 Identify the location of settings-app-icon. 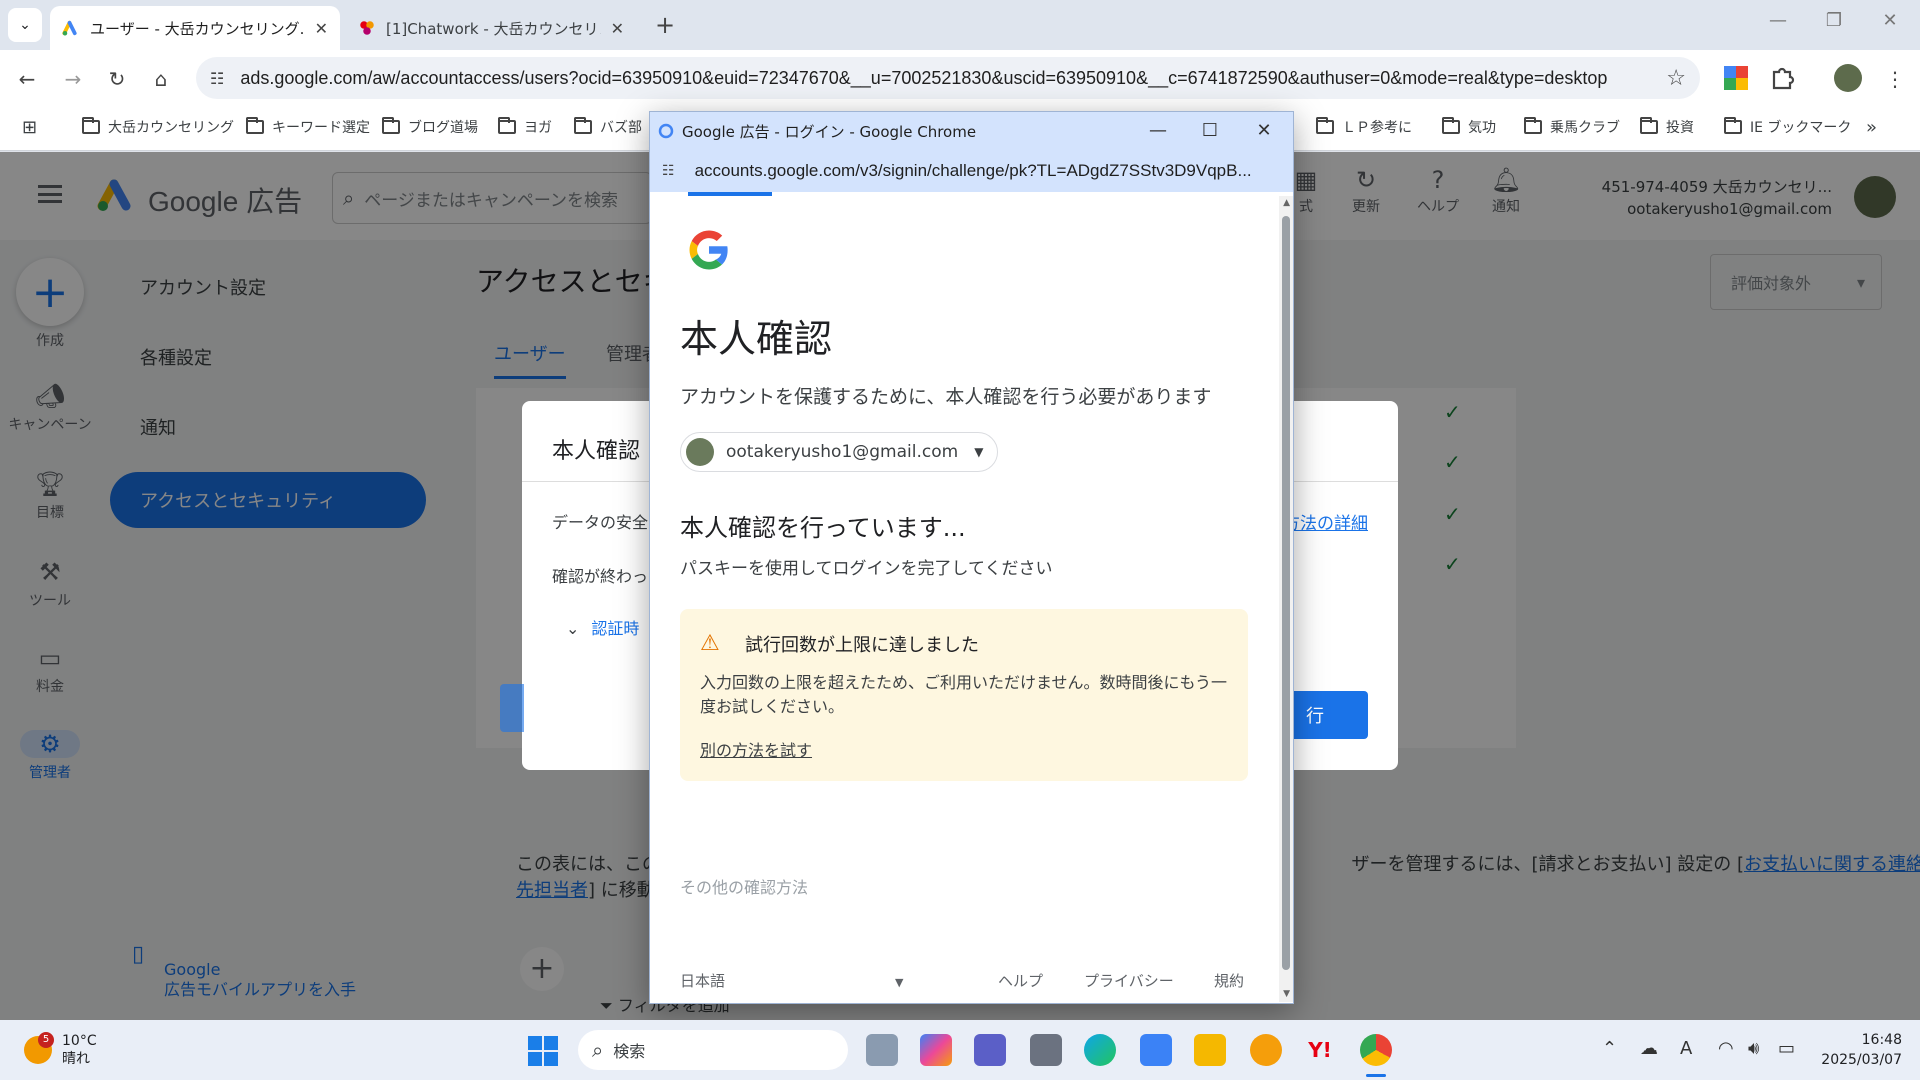
(1046, 1050).